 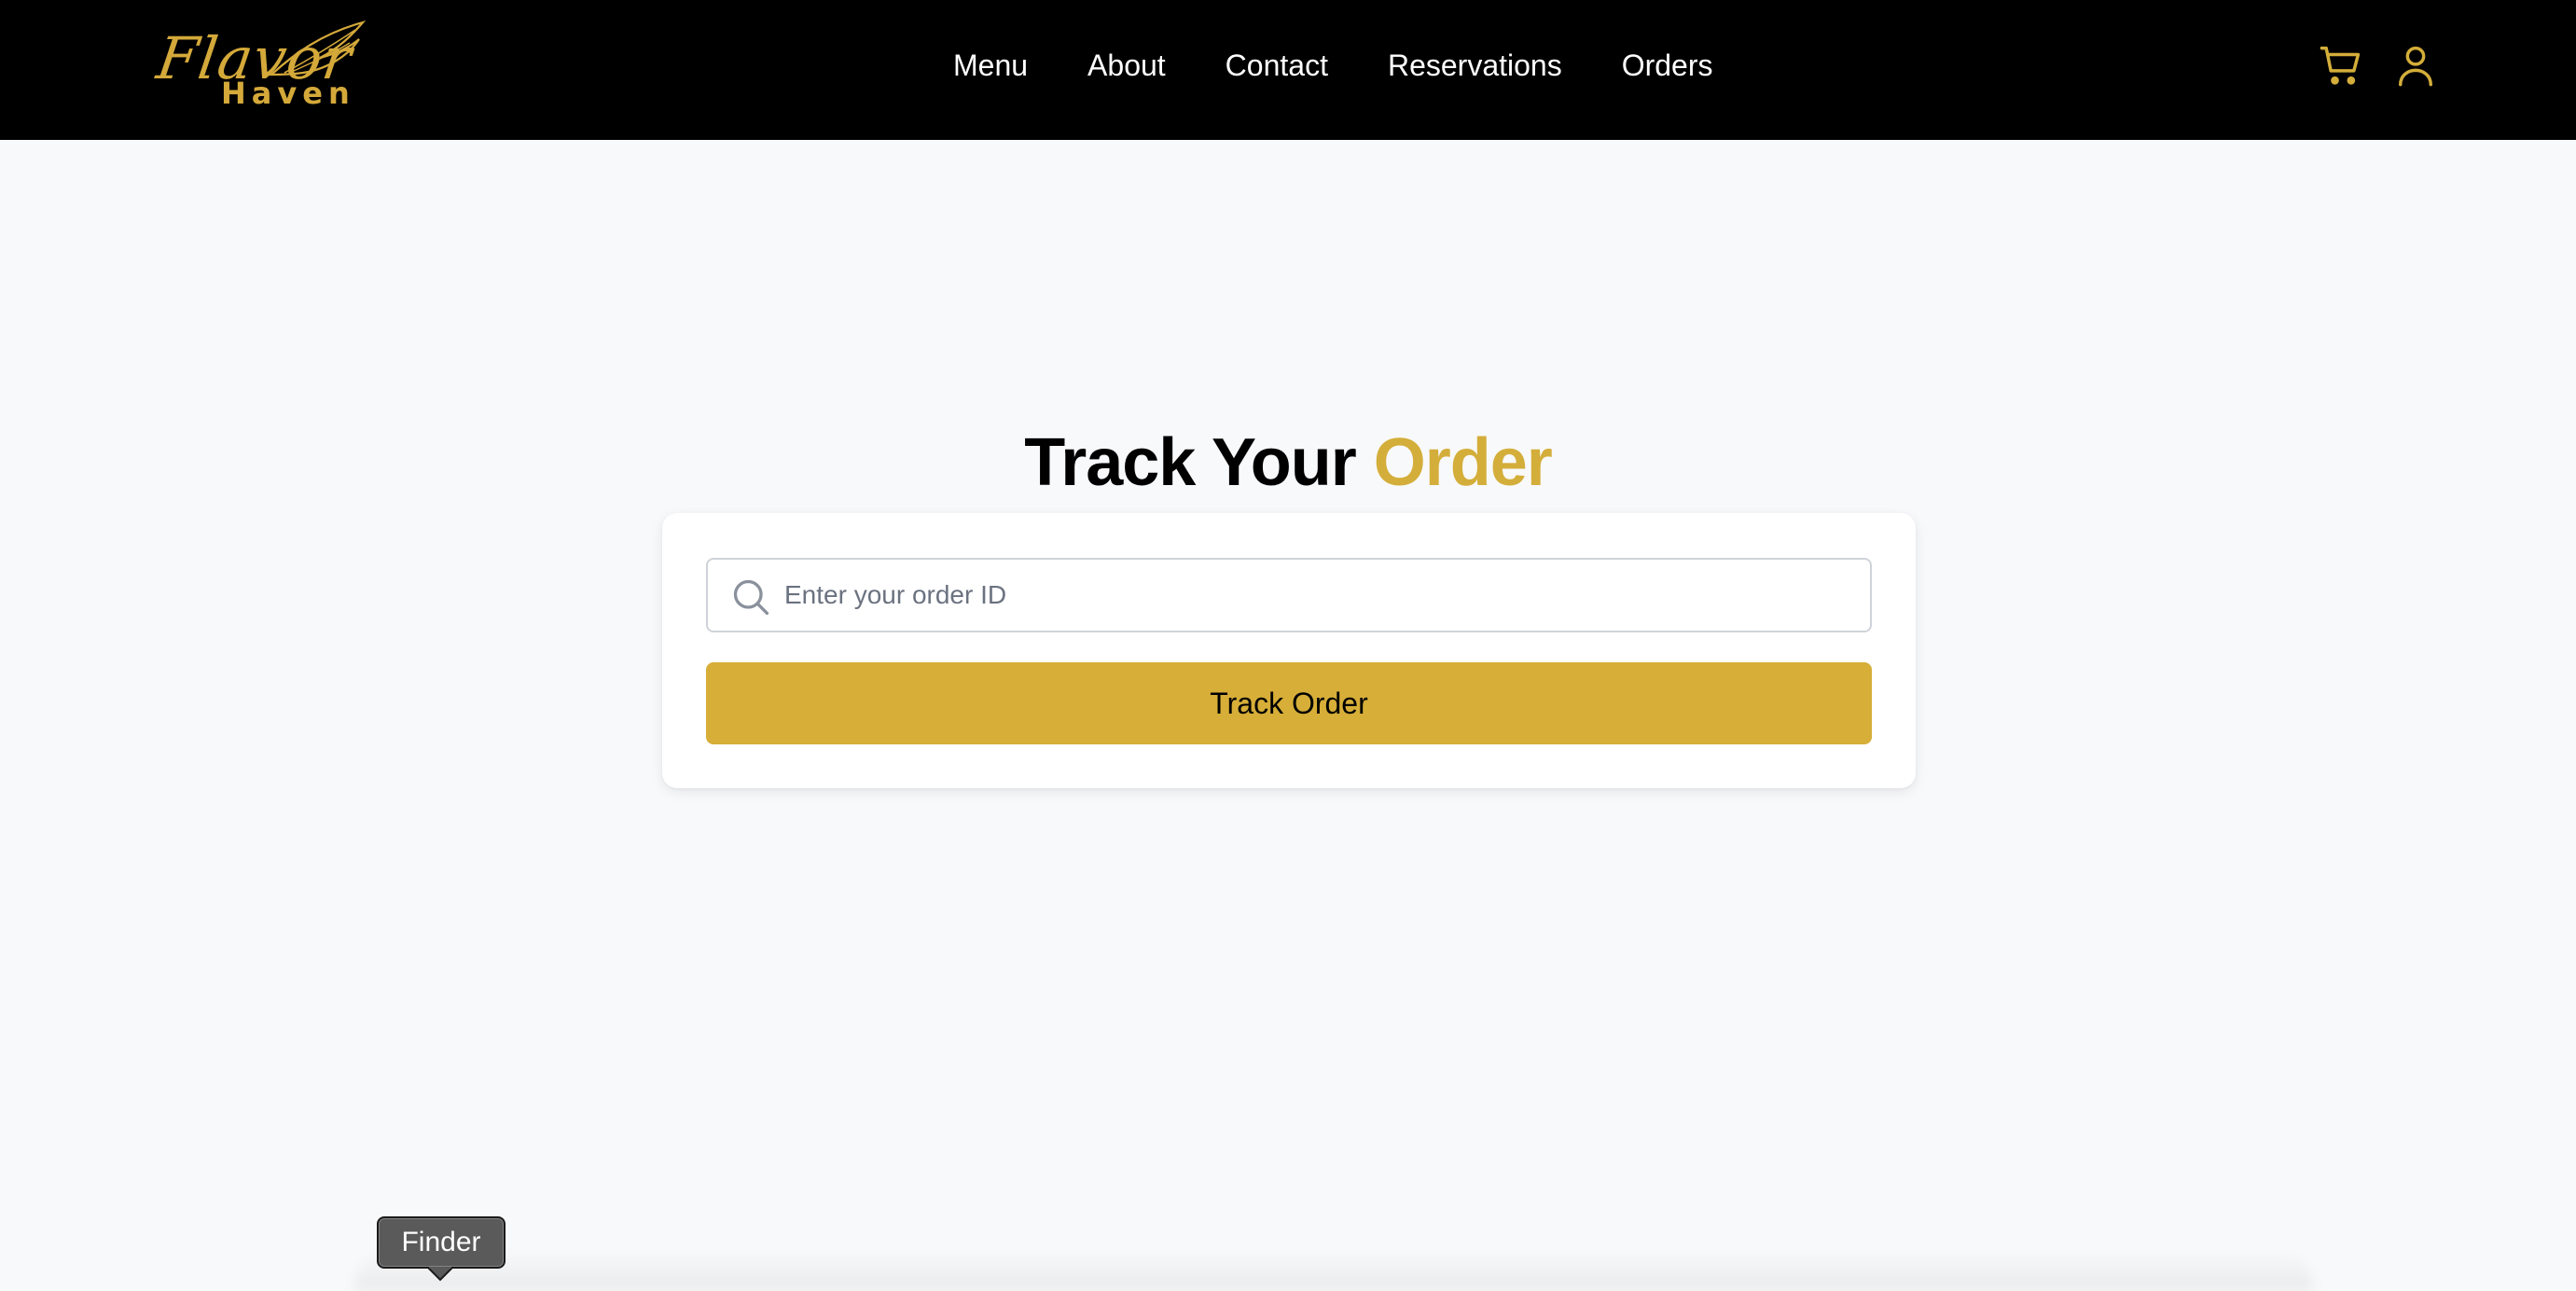 I want to click on track-order-card: Track Order, so click(x=1289, y=650).